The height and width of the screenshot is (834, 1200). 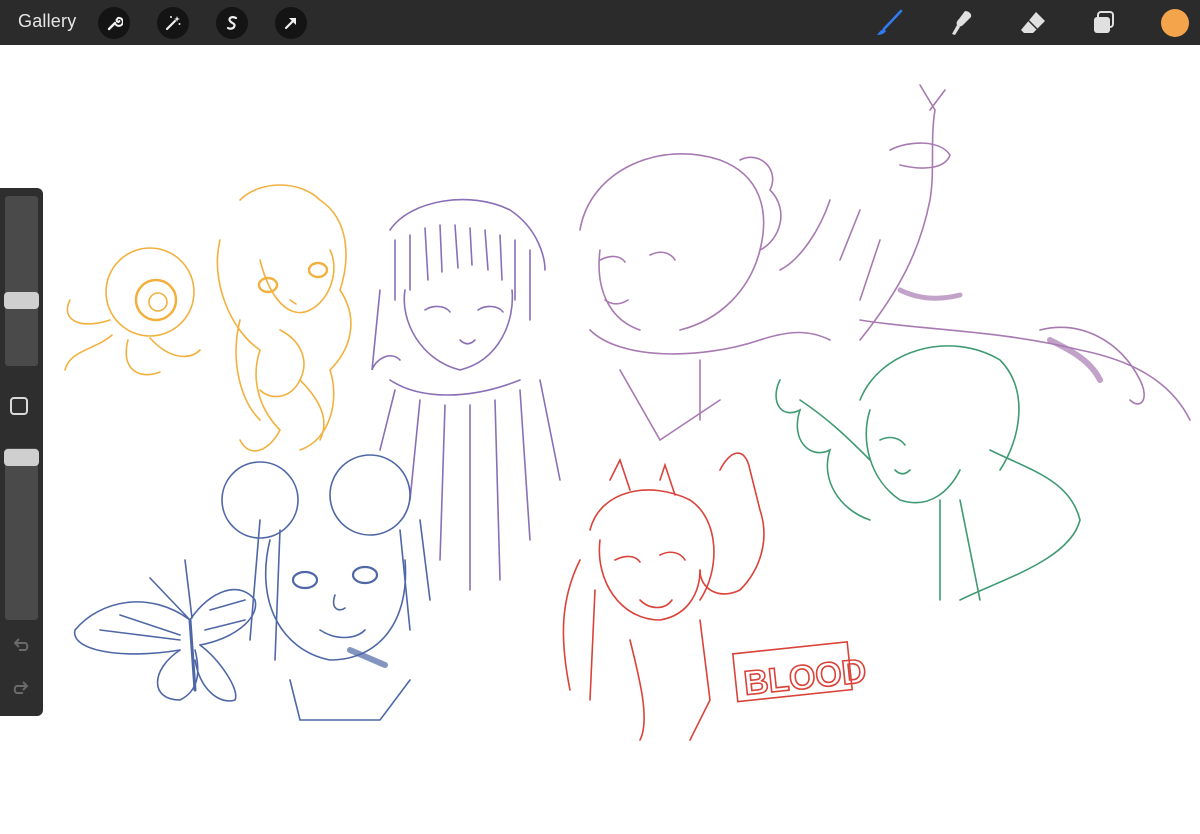 What do you see at coordinates (47, 21) in the screenshot?
I see `gallery-button: Gallery` at bounding box center [47, 21].